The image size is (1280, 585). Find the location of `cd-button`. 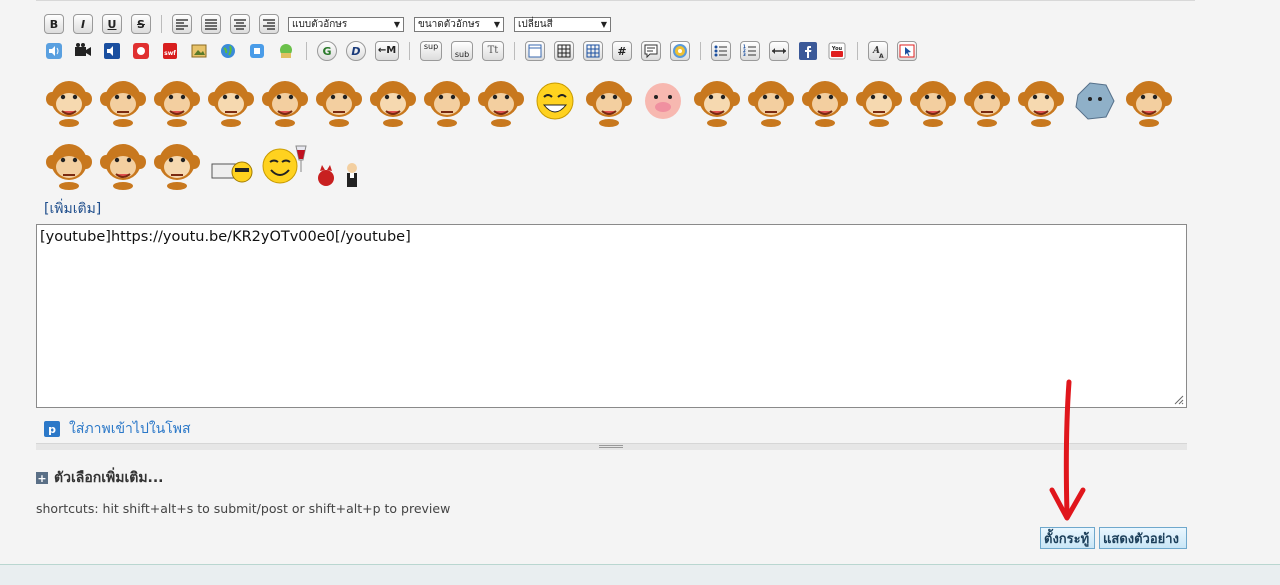

cd-button is located at coordinates (680, 51).